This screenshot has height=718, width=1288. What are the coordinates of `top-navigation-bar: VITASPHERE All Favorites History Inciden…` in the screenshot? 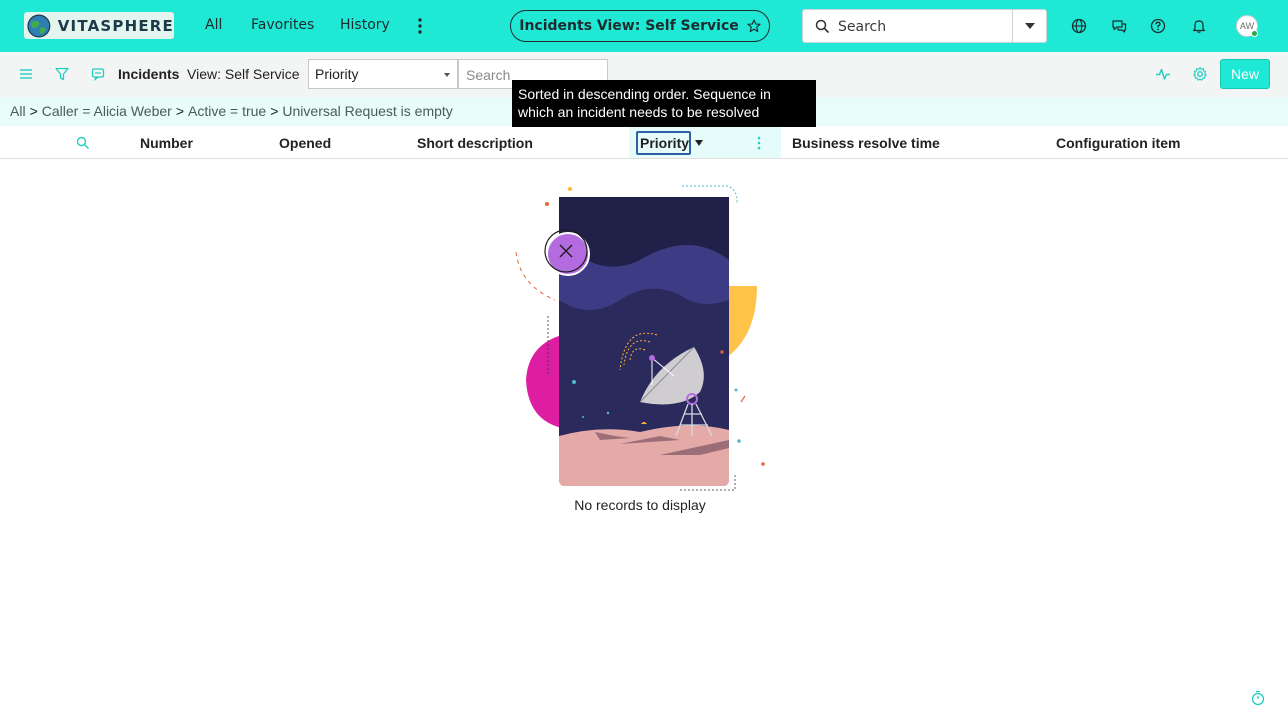 It's located at (644, 26).